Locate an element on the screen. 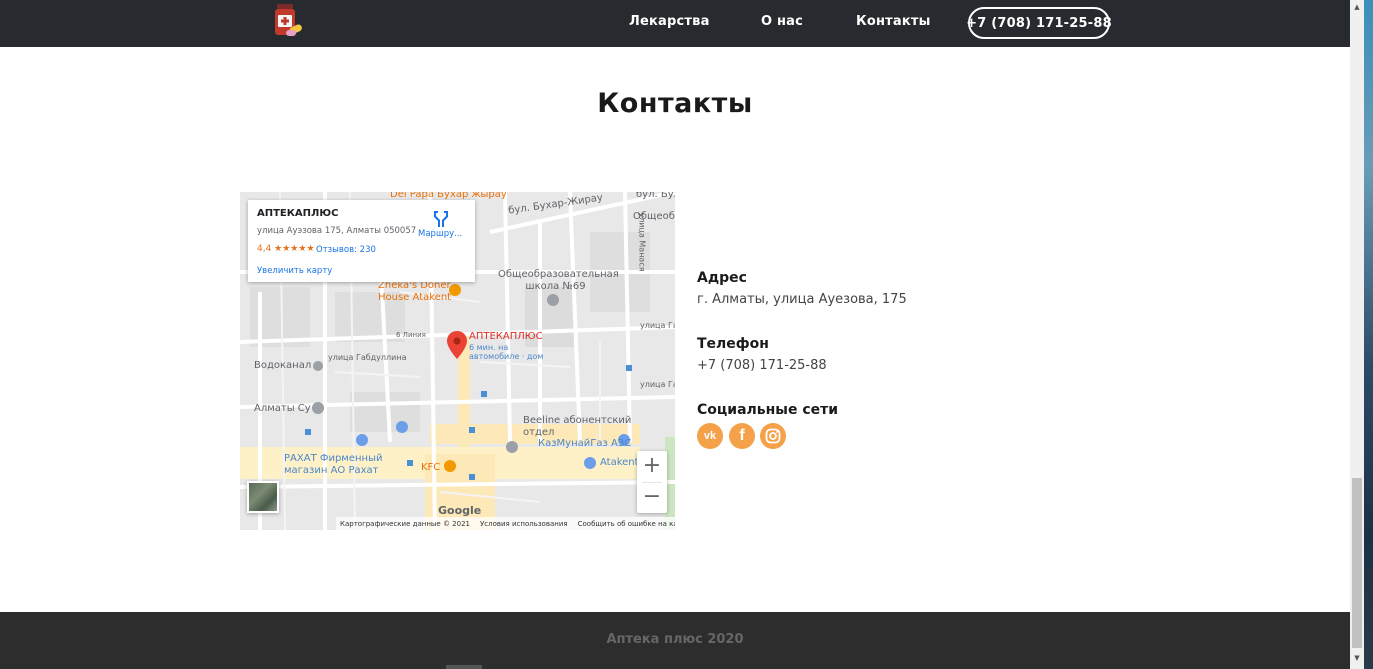 This screenshot has width=1373, height=669. location-pin-icon is located at coordinates (457, 345).